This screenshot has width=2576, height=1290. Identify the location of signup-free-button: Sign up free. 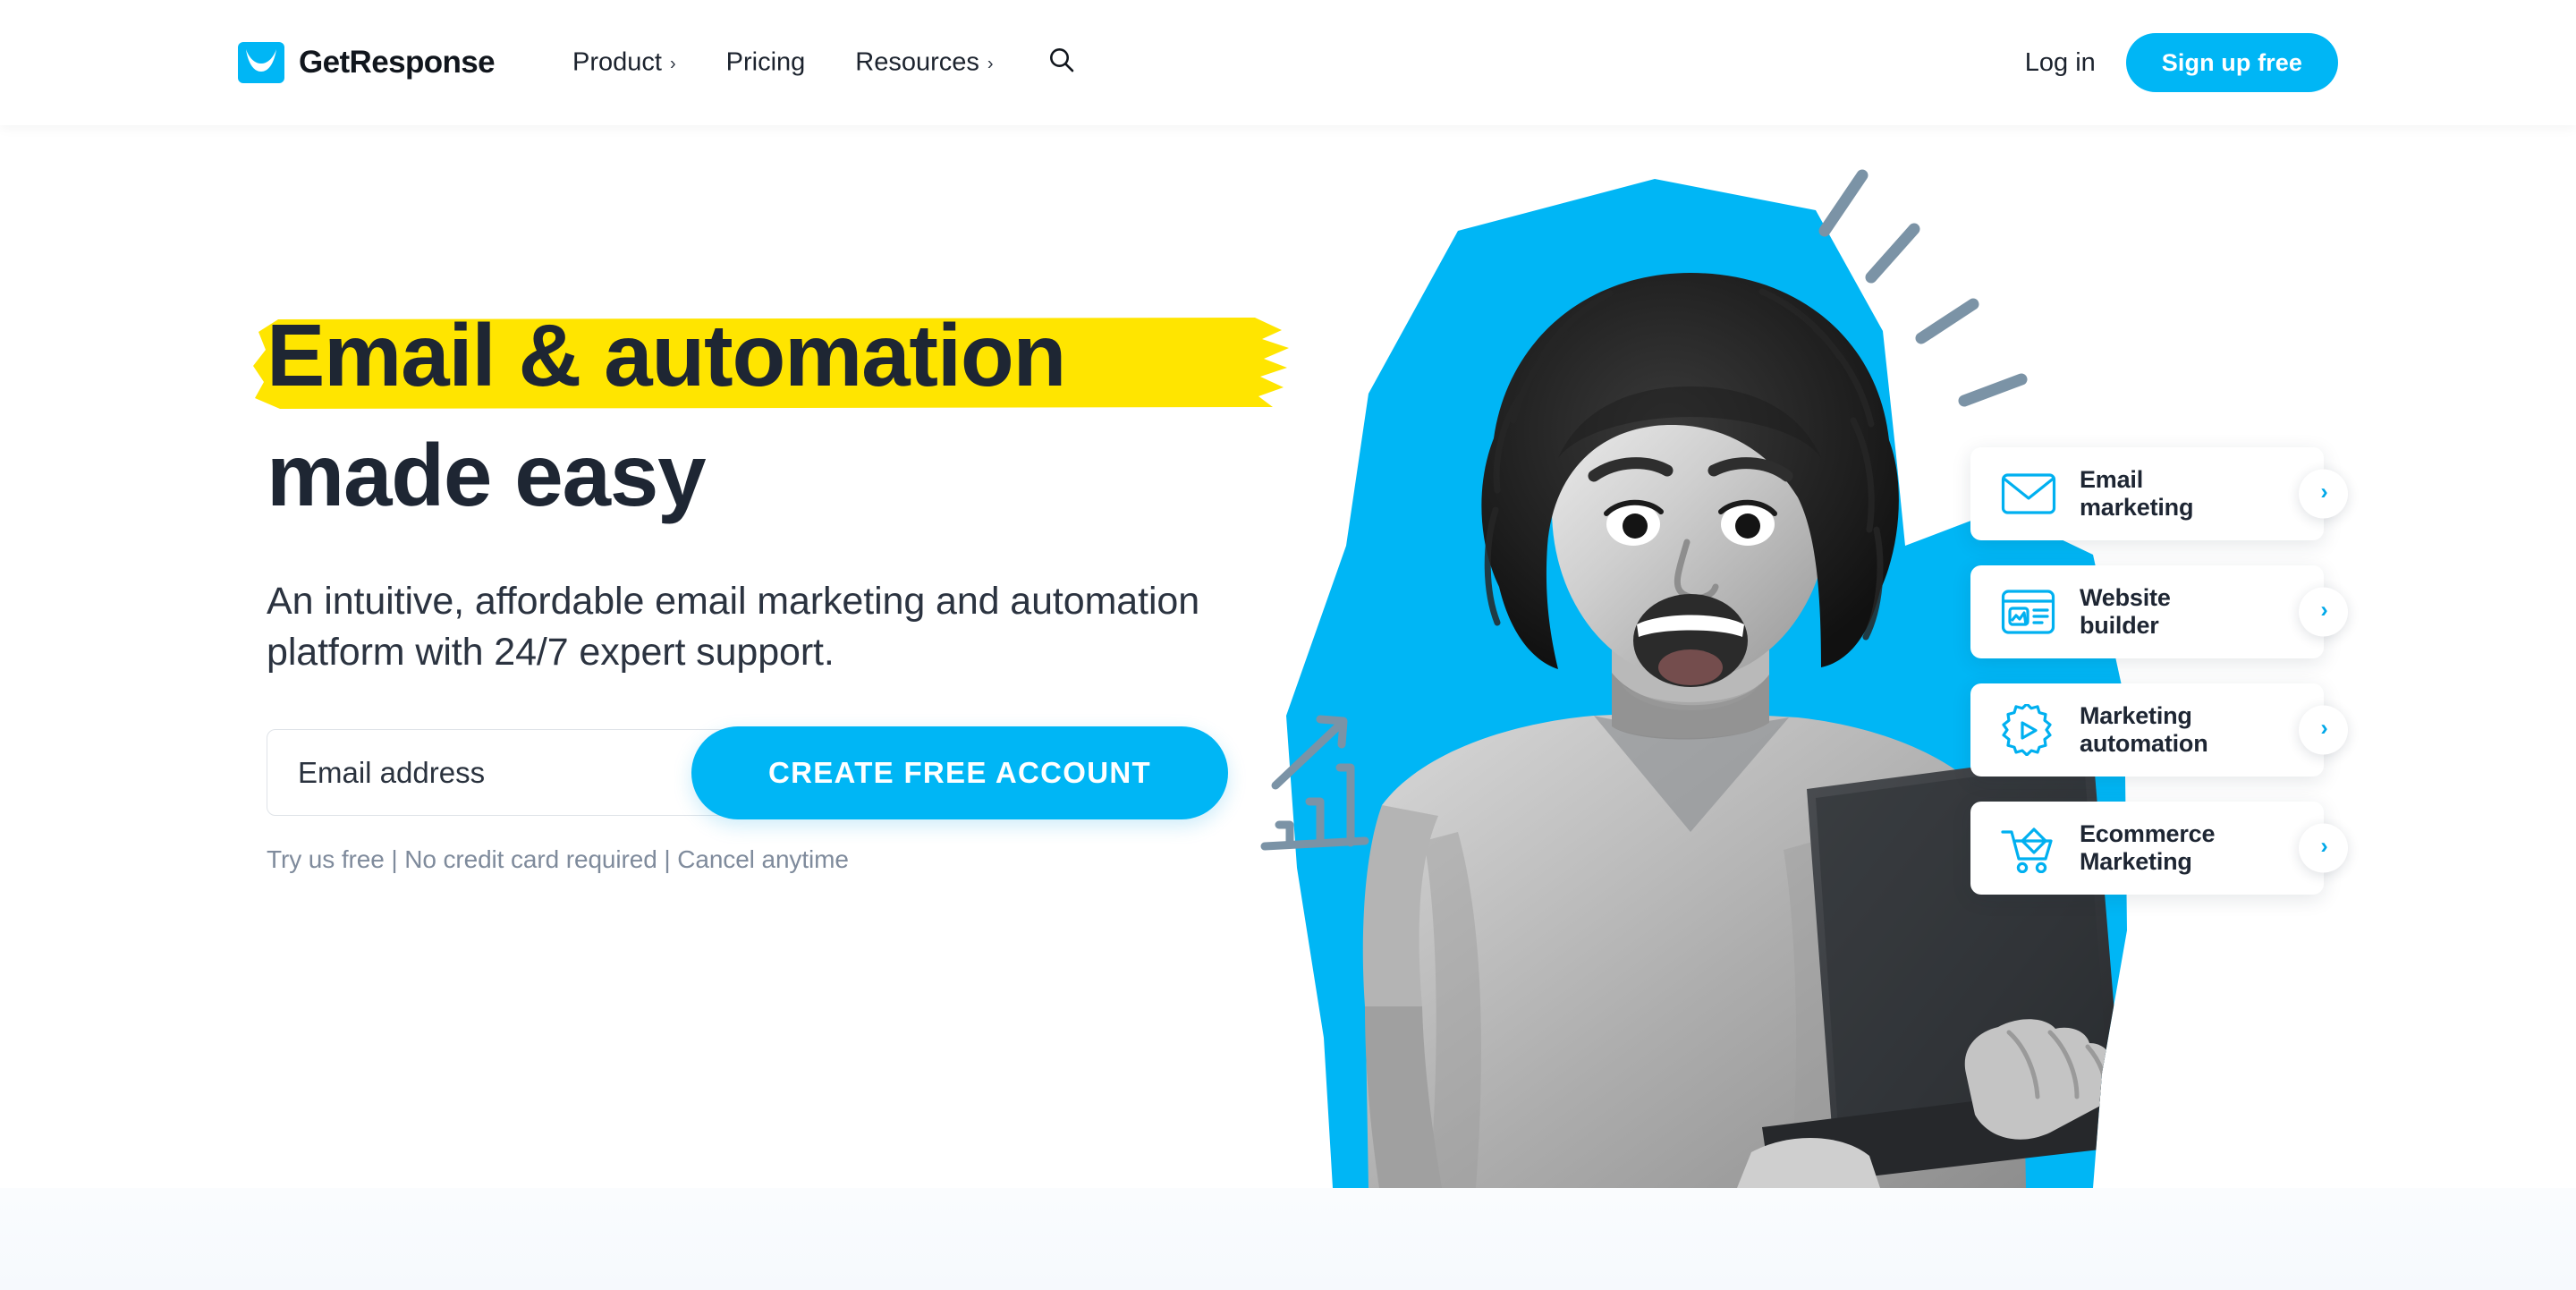
(2231, 63).